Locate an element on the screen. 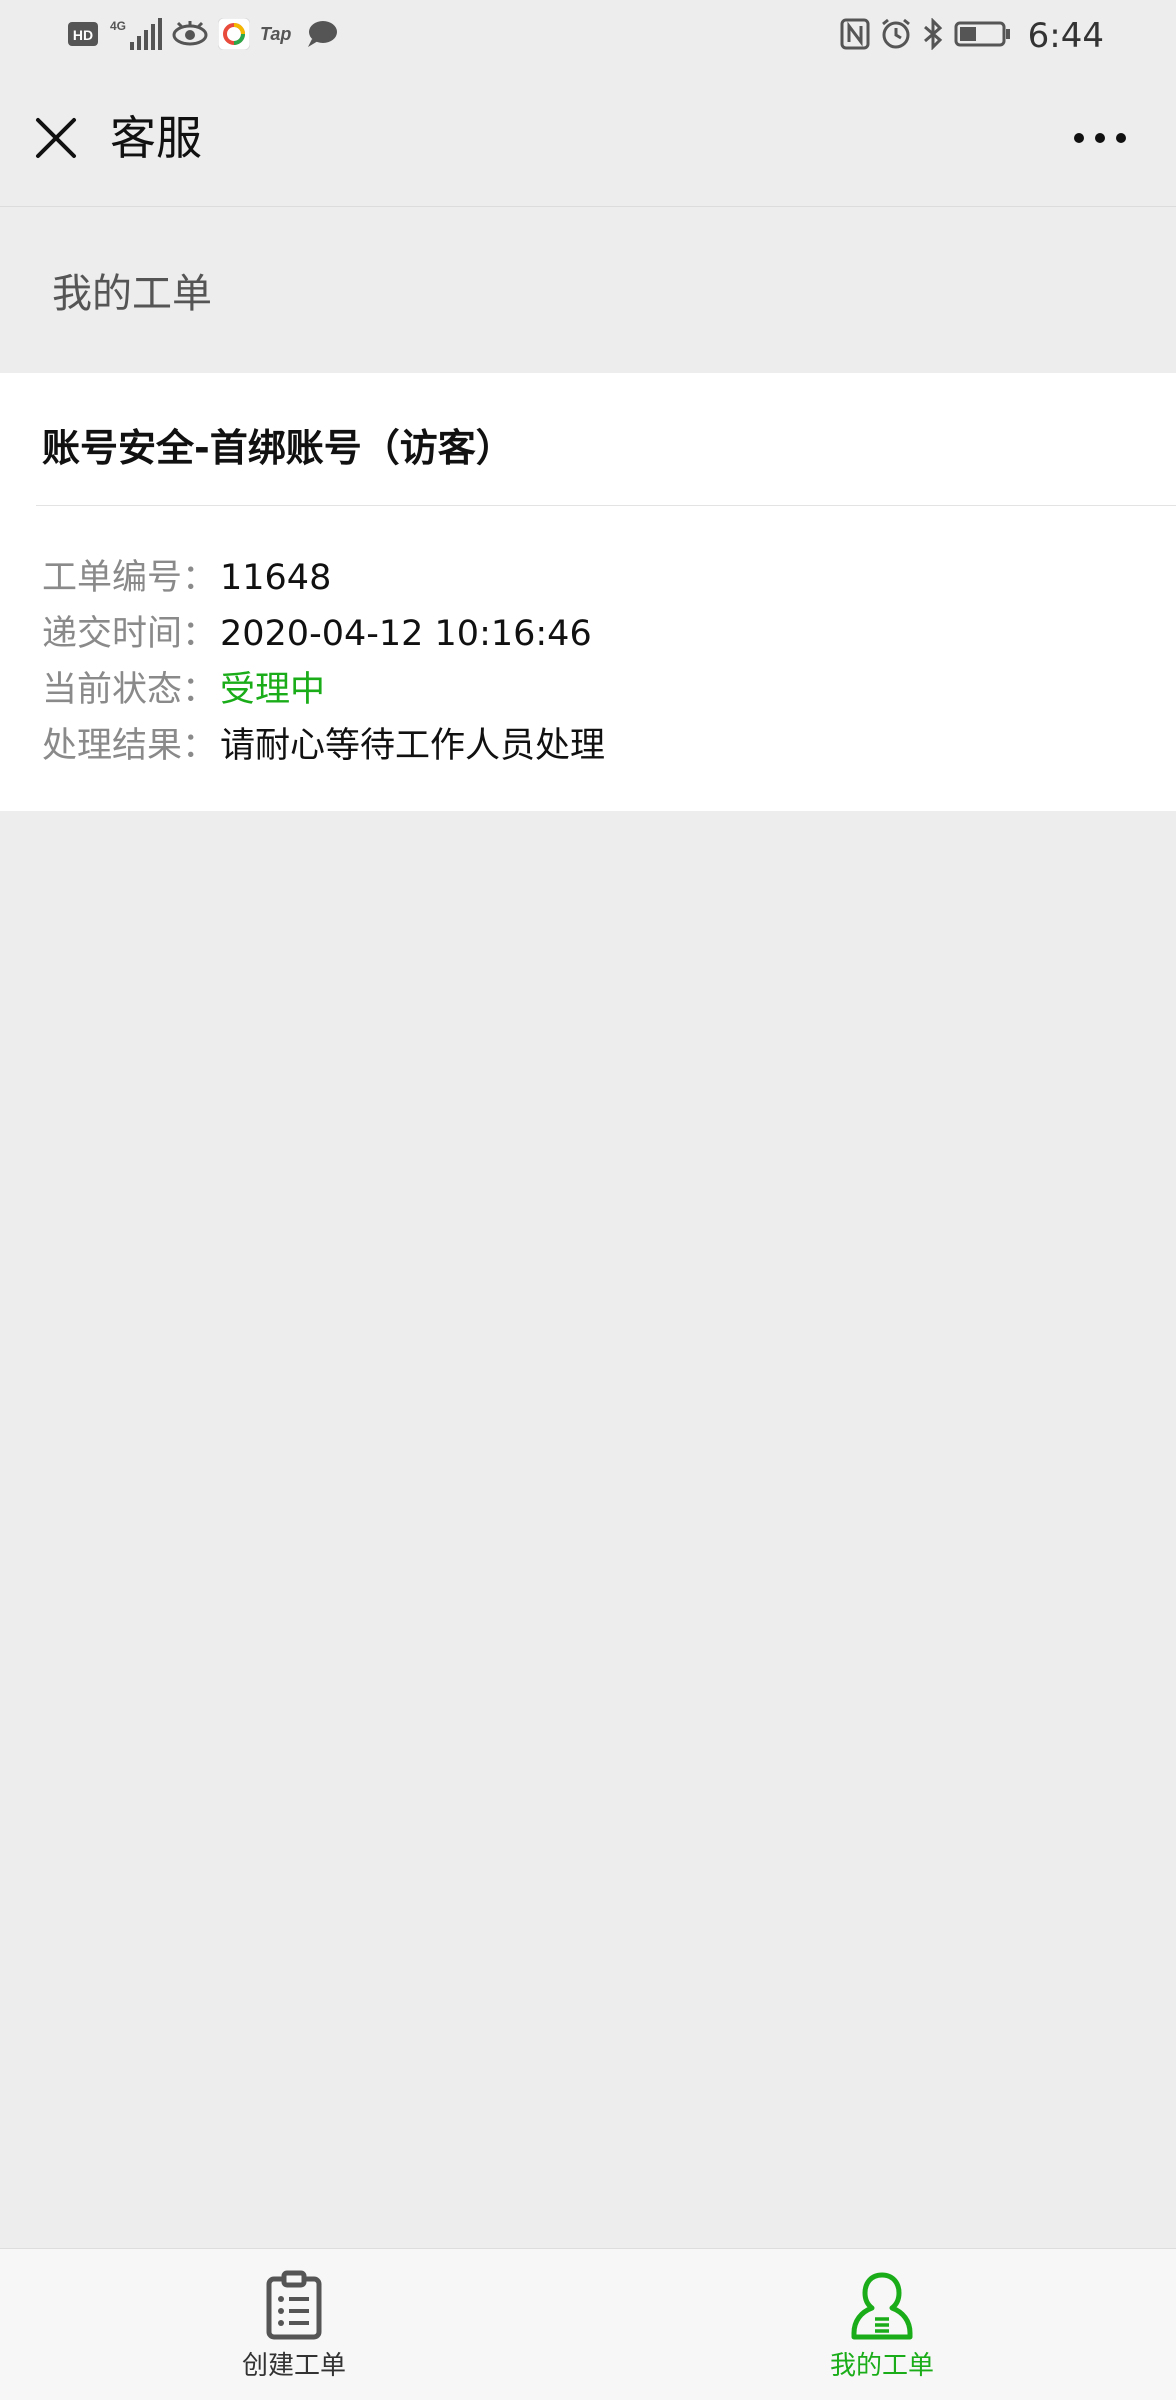  tap-icon: Tap is located at coordinates (278, 36).